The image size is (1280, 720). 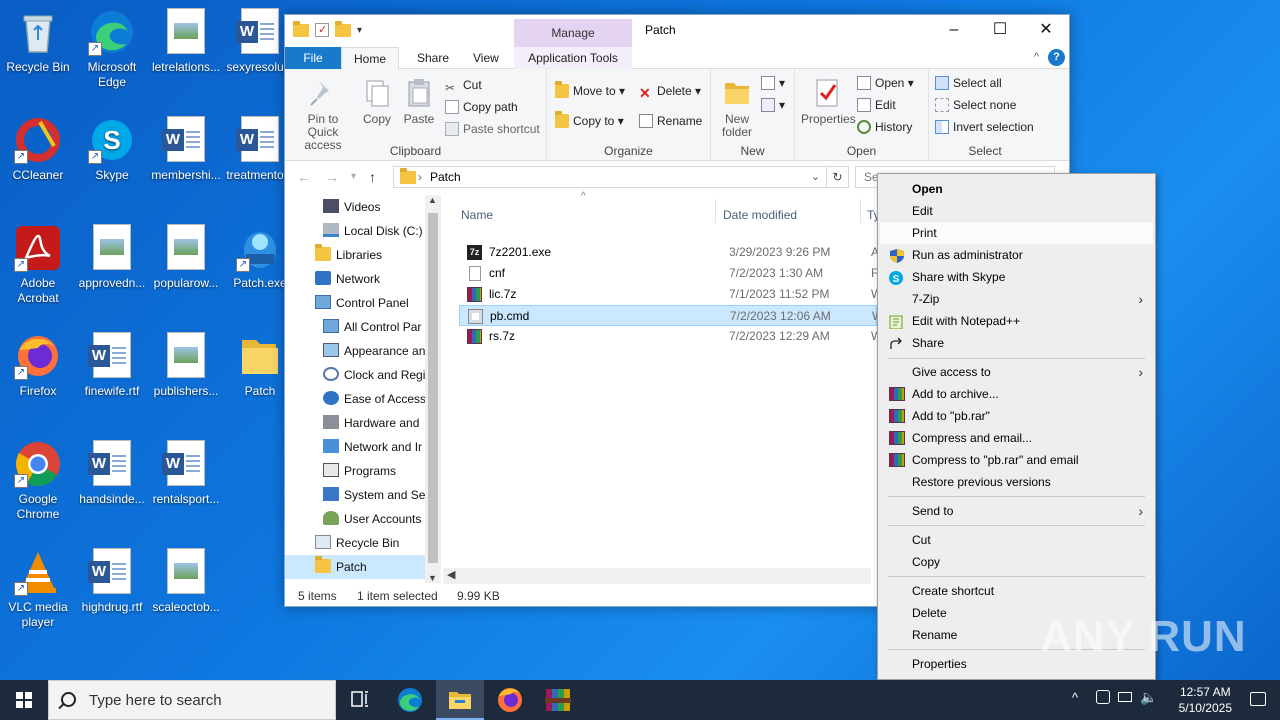 What do you see at coordinates (657, 576) in the screenshot?
I see `horizontal-scrollbar: ◀` at bounding box center [657, 576].